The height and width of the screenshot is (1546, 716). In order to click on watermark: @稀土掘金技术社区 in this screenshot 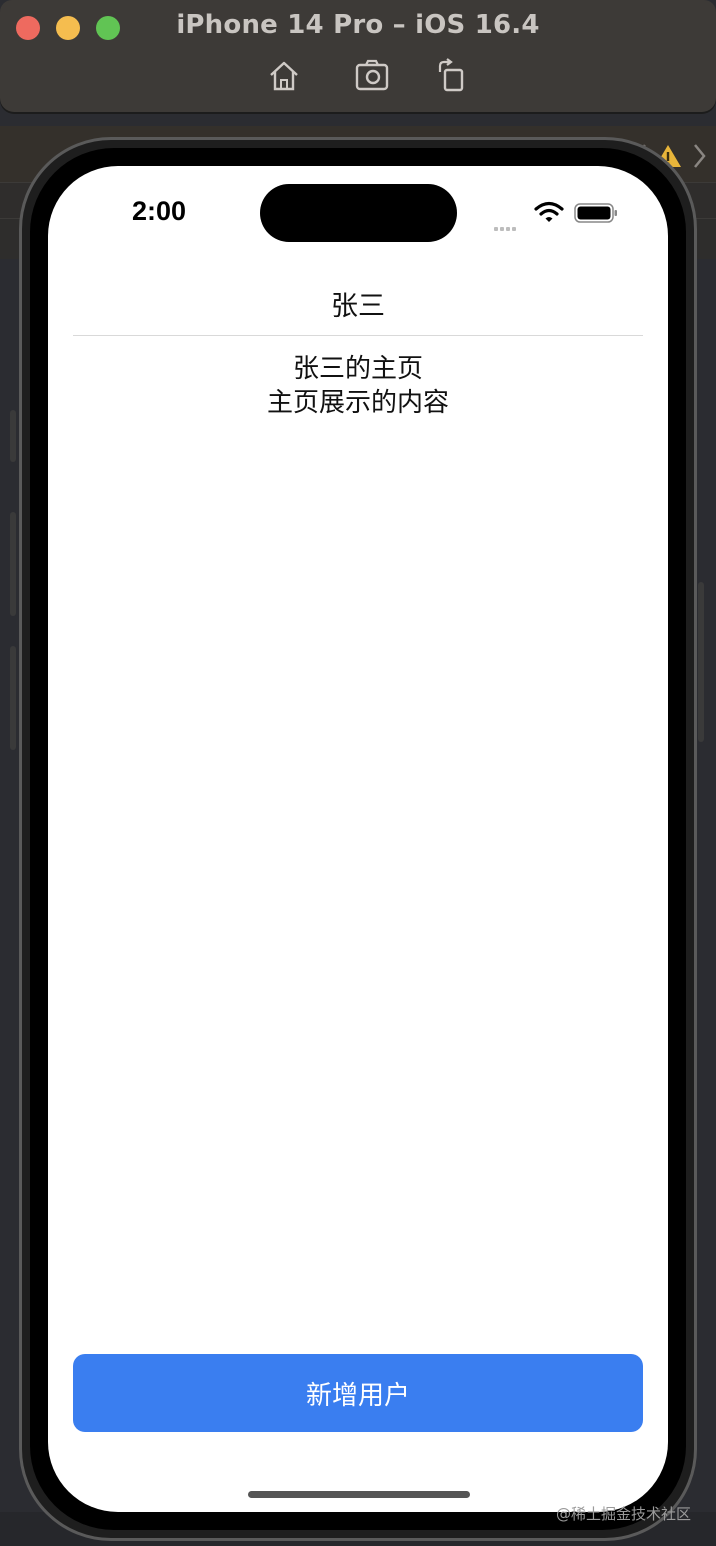, I will do `click(624, 1514)`.